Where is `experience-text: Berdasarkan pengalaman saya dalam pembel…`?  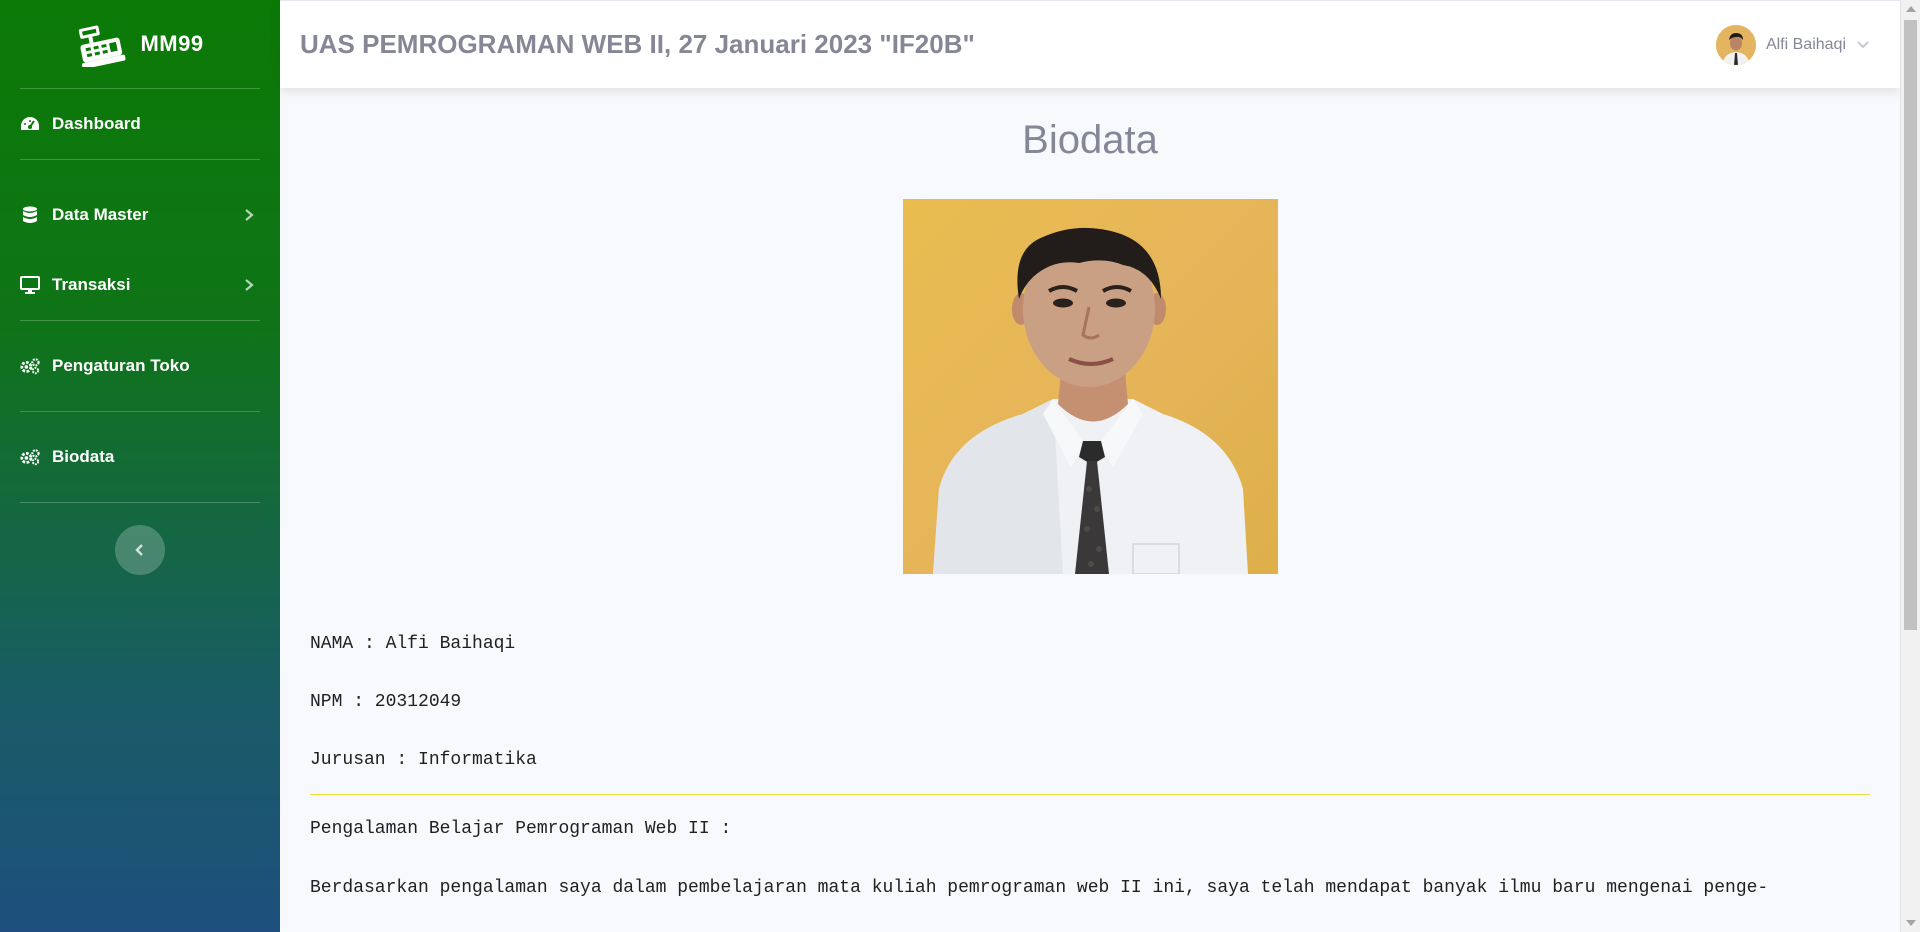 experience-text: Berdasarkan pengalaman saya dalam pembel… is located at coordinates (1039, 888).